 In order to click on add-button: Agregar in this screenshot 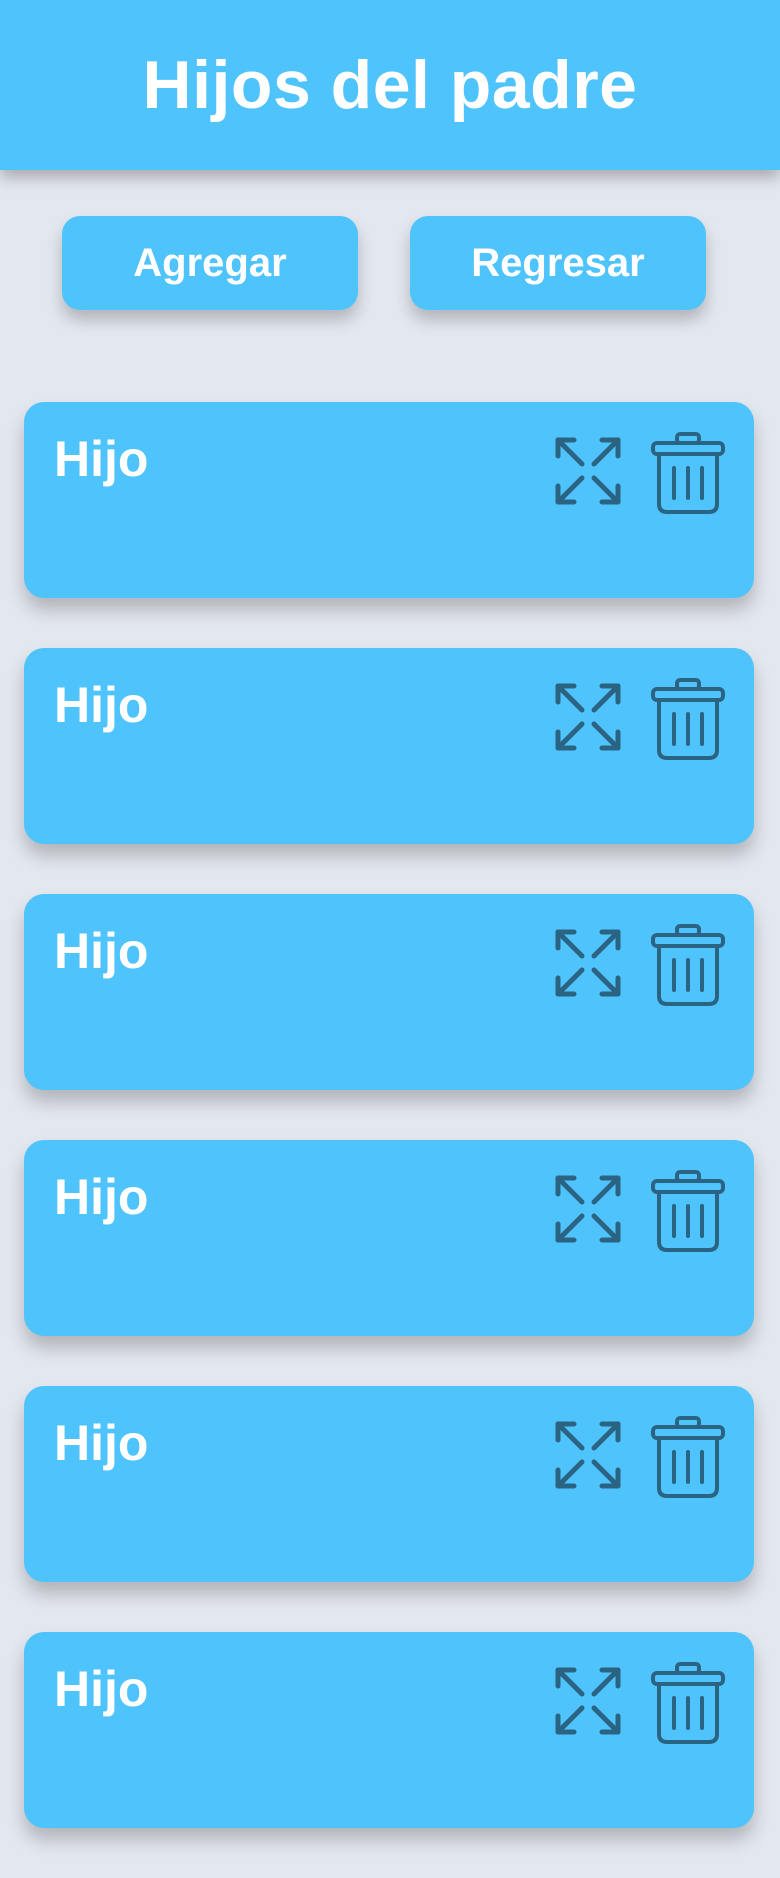, I will do `click(210, 263)`.